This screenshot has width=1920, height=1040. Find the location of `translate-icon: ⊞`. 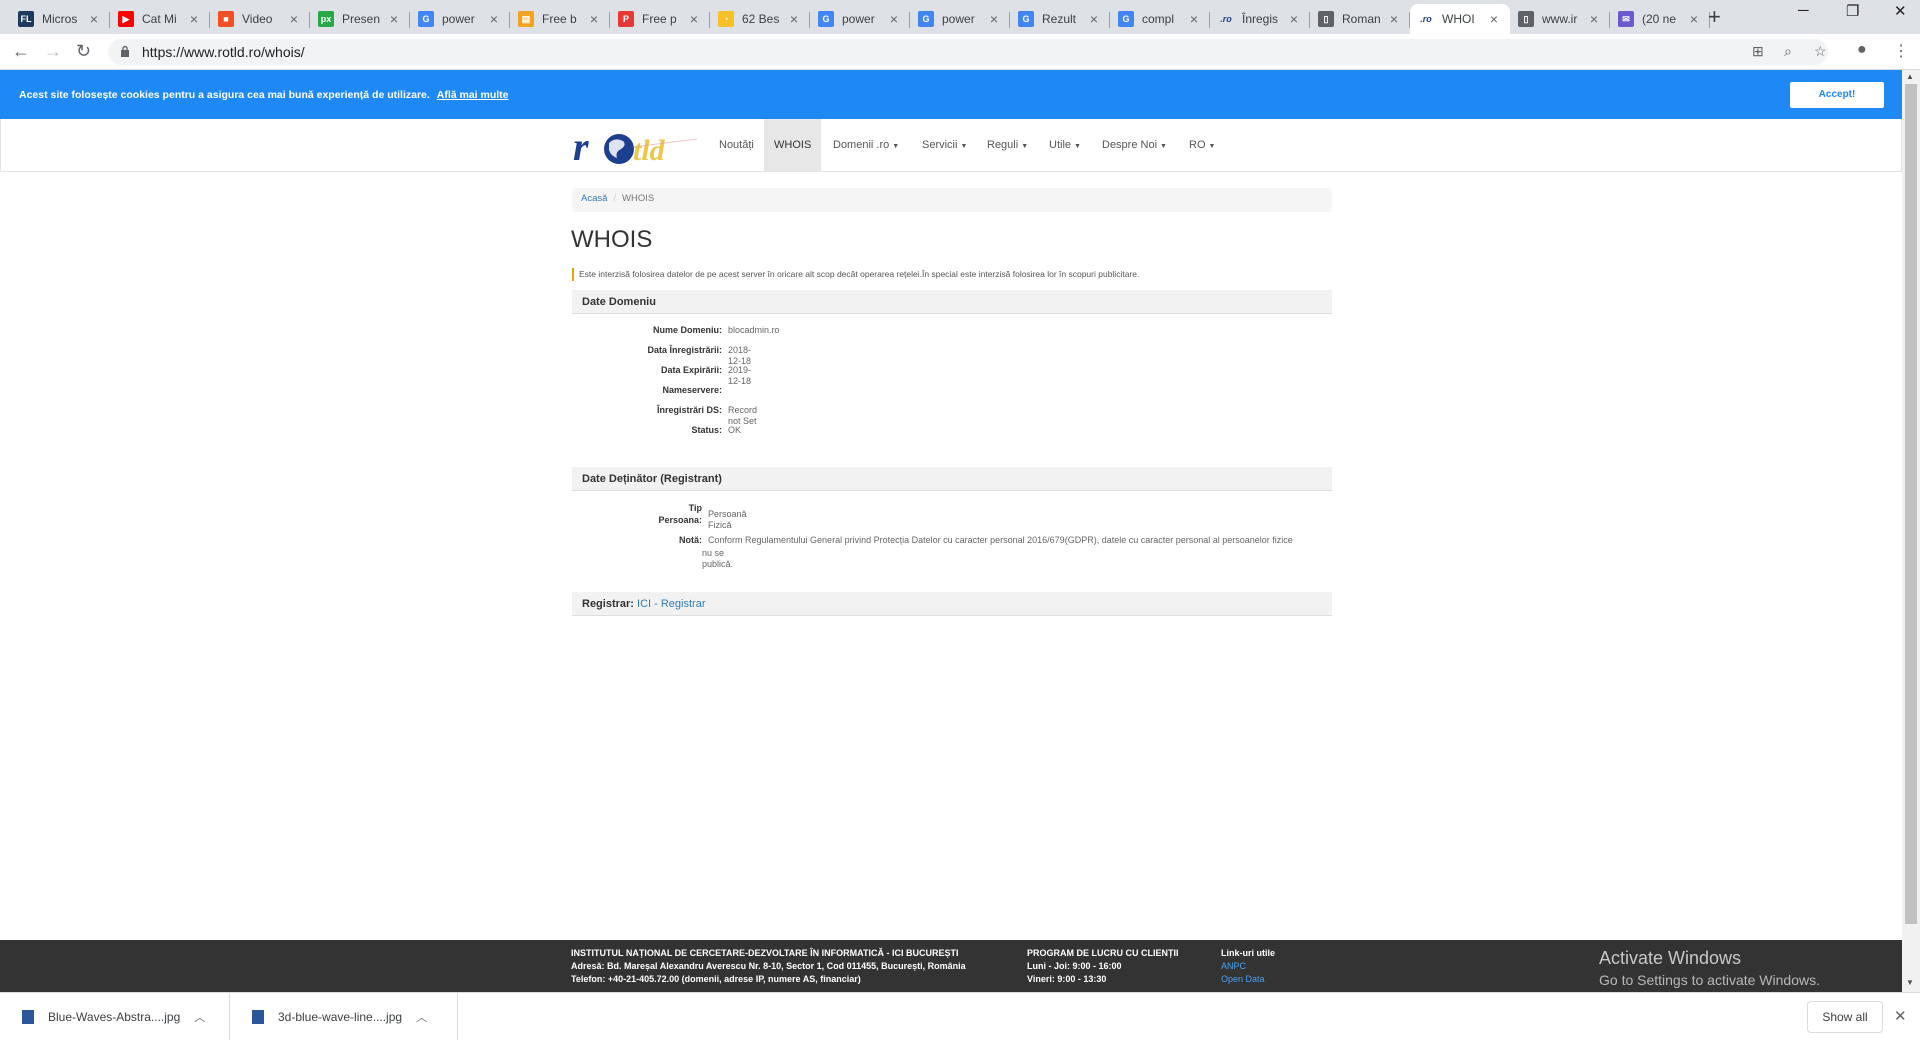

translate-icon: ⊞ is located at coordinates (1758, 51).